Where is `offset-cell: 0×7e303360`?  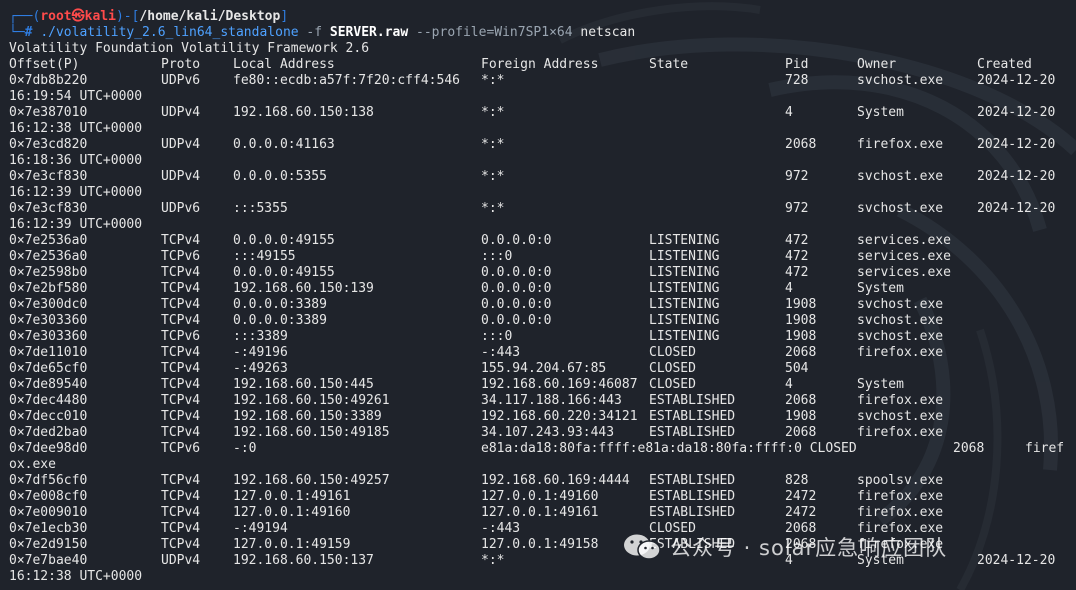 offset-cell: 0×7e303360 is located at coordinates (48, 320).